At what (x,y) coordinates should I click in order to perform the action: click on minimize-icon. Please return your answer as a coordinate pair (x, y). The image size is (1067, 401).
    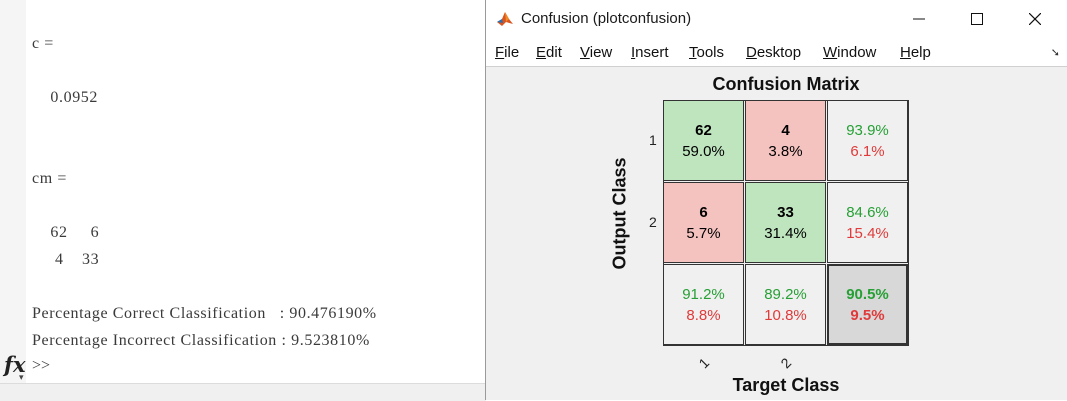
    Looking at the image, I should click on (919, 19).